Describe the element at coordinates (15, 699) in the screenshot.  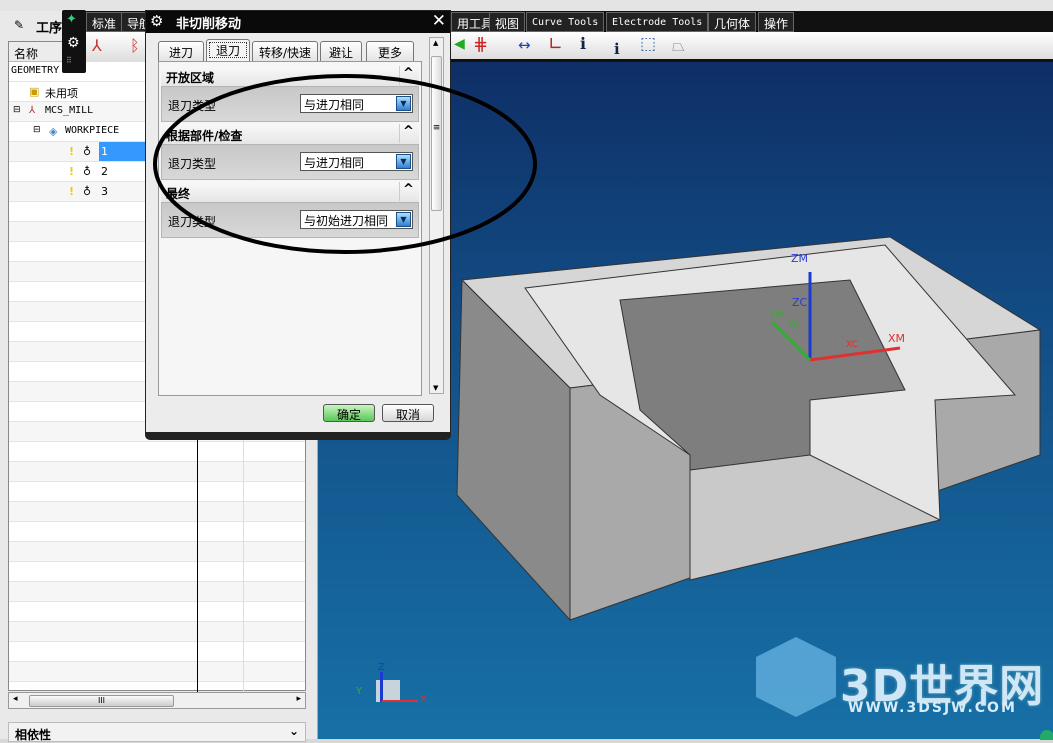
I see `scroll-left-icon: ◂` at that location.